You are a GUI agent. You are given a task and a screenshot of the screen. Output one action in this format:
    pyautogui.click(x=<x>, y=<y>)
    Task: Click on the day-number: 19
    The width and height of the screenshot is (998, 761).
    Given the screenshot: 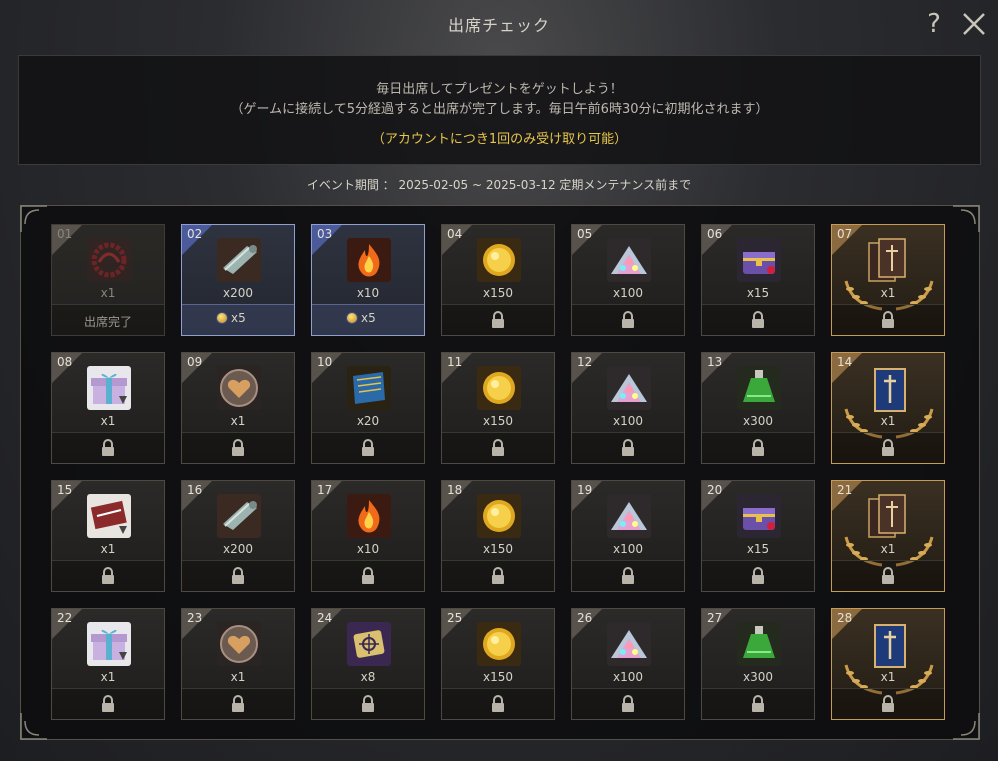 What is the action you would take?
    pyautogui.click(x=585, y=490)
    